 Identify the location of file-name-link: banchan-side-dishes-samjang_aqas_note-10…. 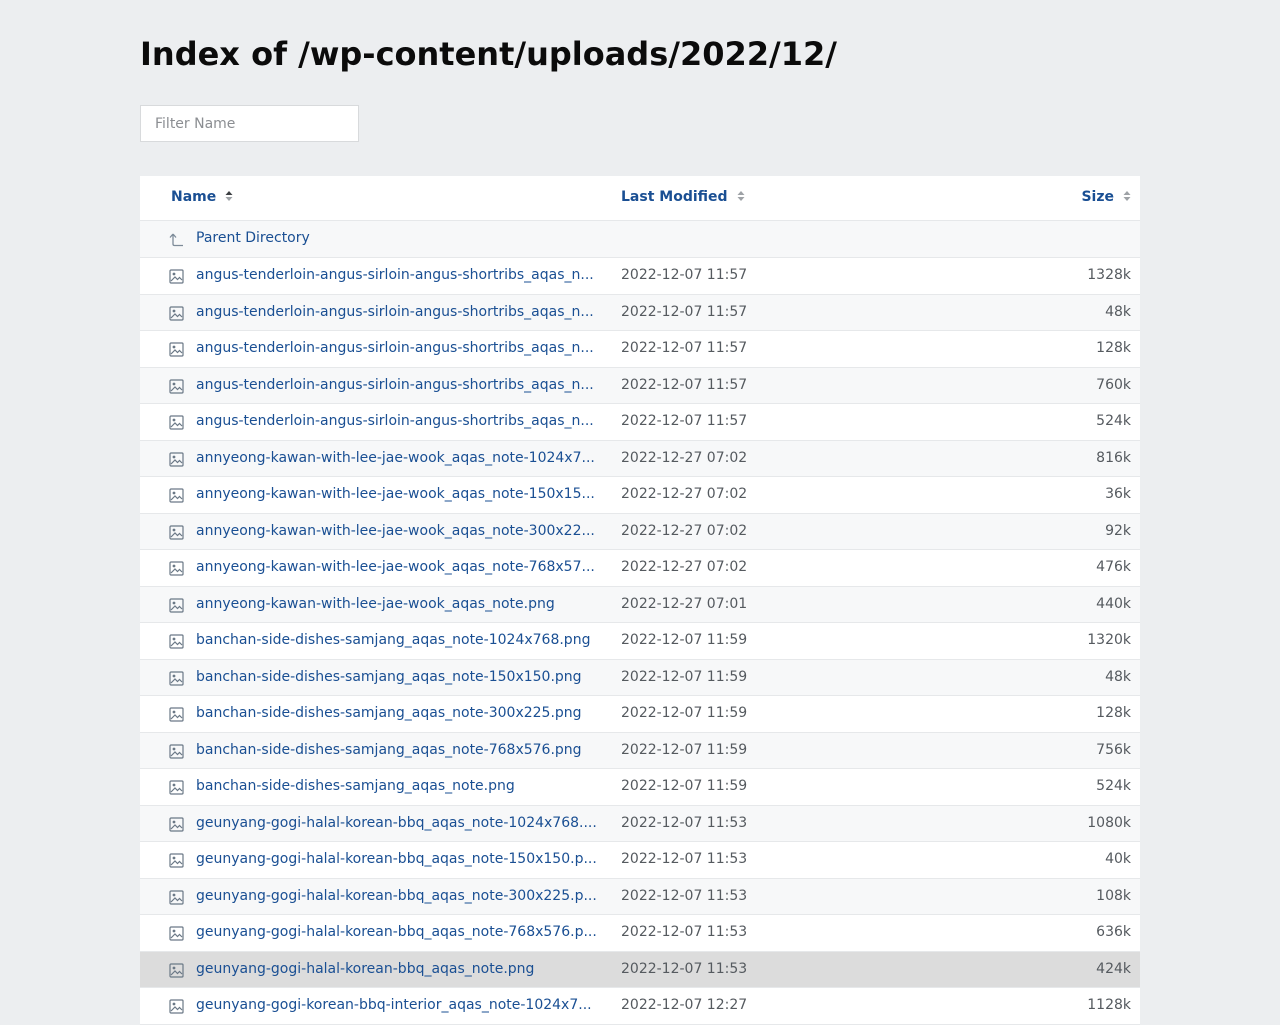
(398, 640).